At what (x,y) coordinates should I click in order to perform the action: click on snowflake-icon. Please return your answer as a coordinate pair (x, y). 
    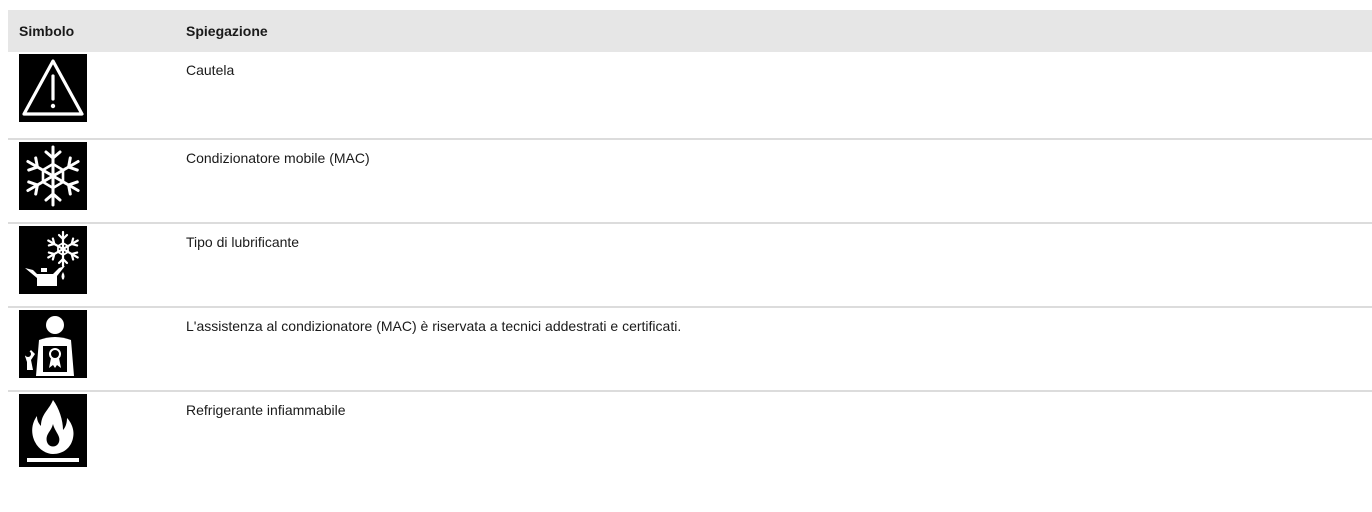
    Looking at the image, I should click on (53, 176).